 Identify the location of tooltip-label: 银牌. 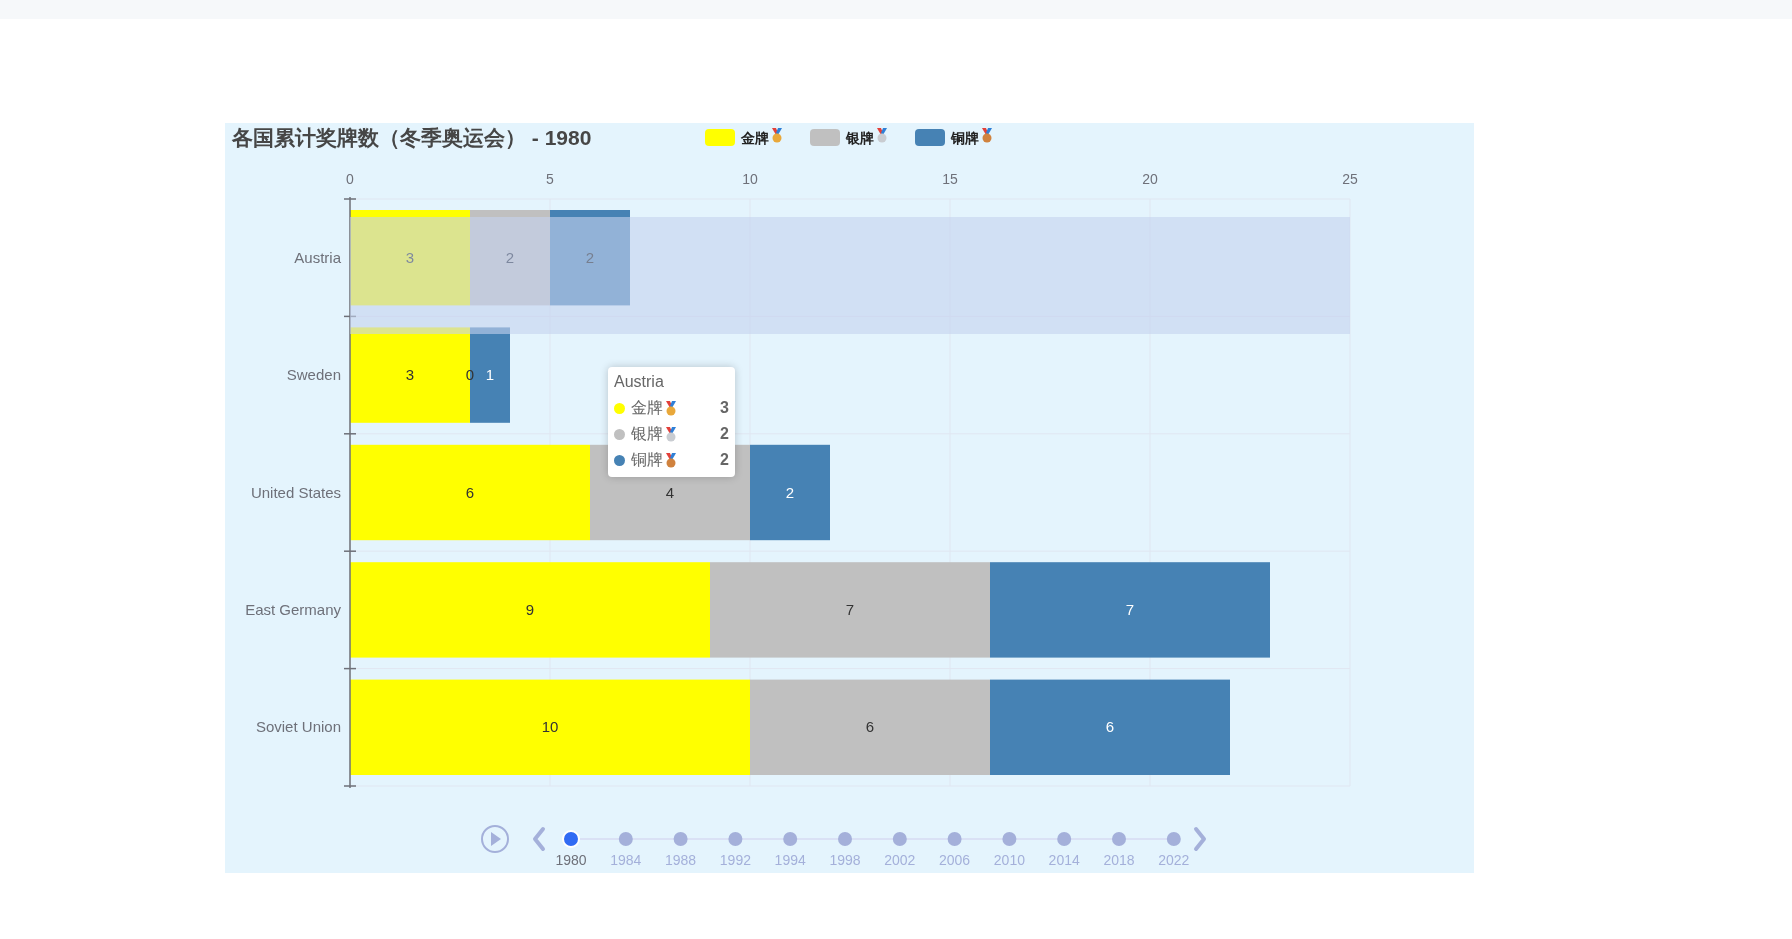
(647, 434).